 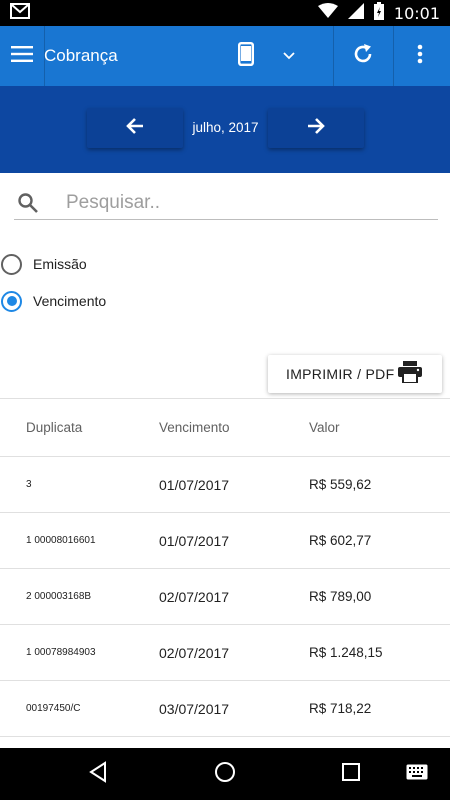 I want to click on home-icon, so click(x=225, y=774).